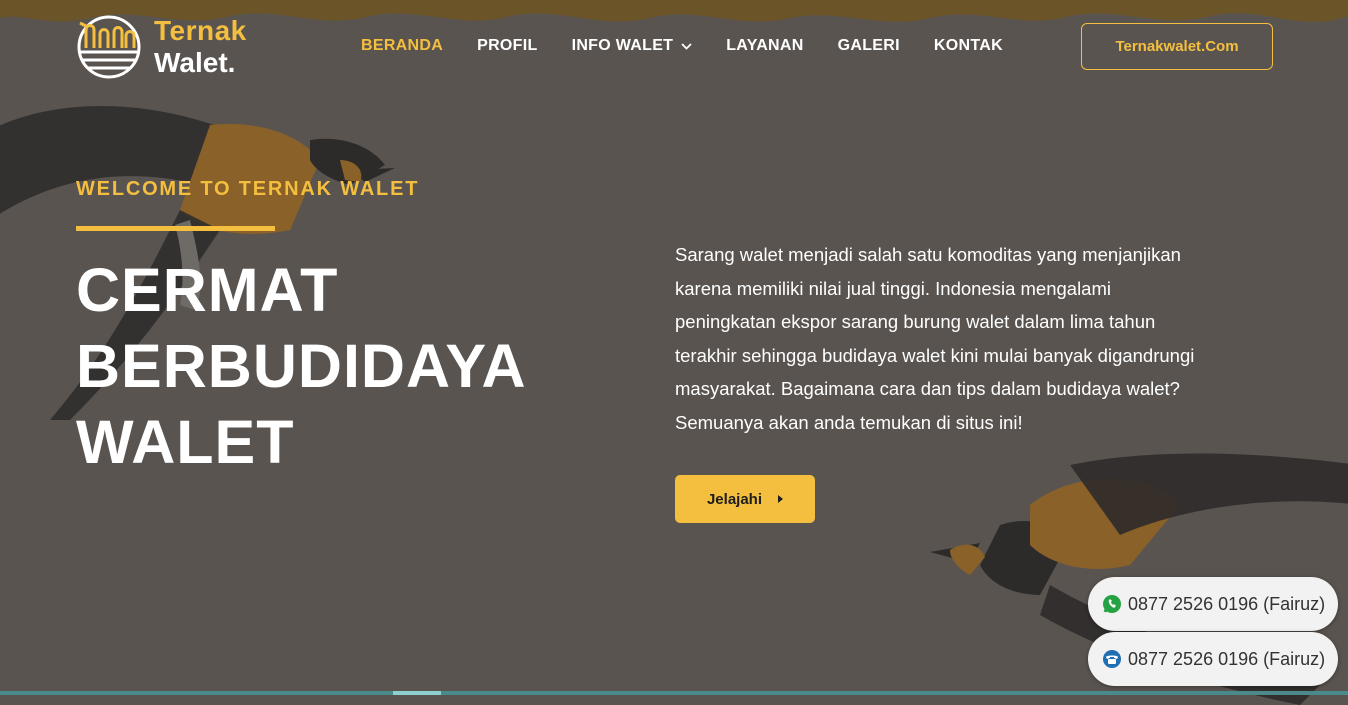 This screenshot has width=1348, height=705. I want to click on eyebrow-underline, so click(175, 228).